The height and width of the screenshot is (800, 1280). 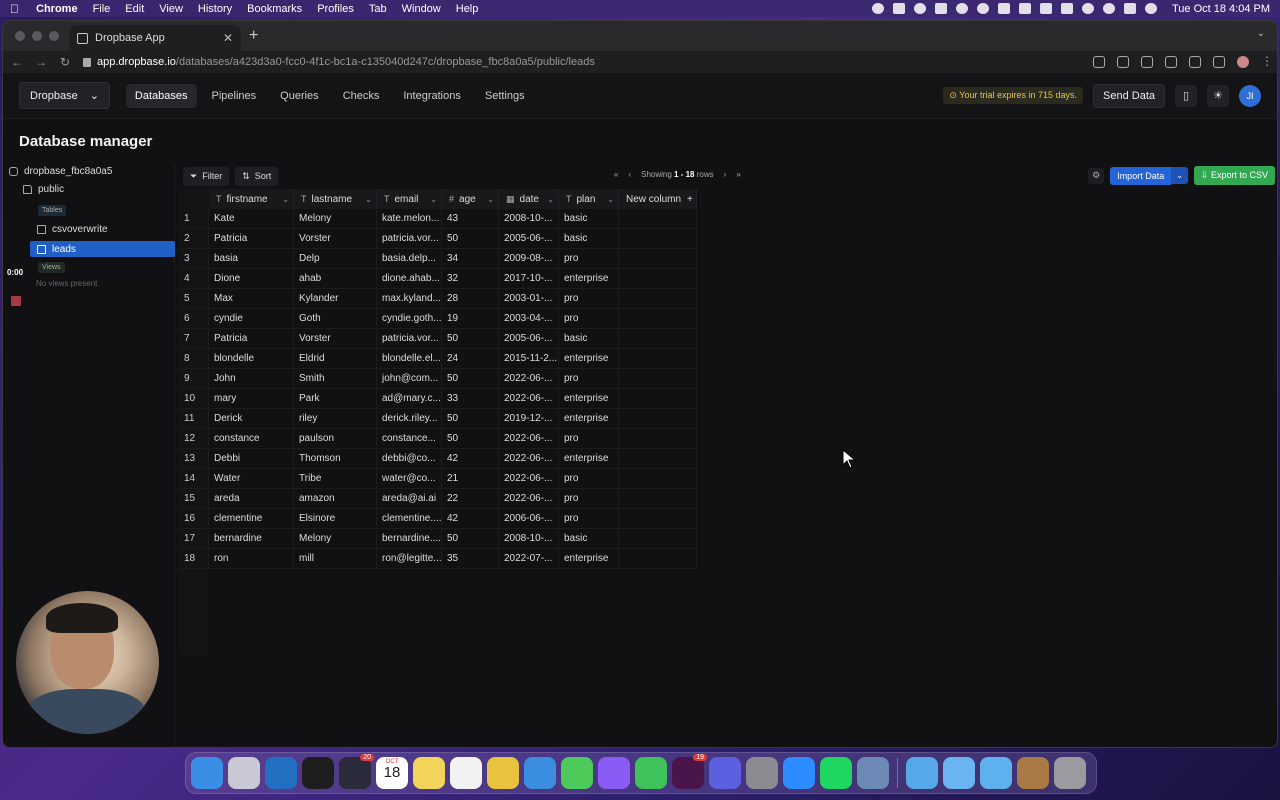 I want to click on tab-search-chevron-icon: ⌄, so click(x=1261, y=33).